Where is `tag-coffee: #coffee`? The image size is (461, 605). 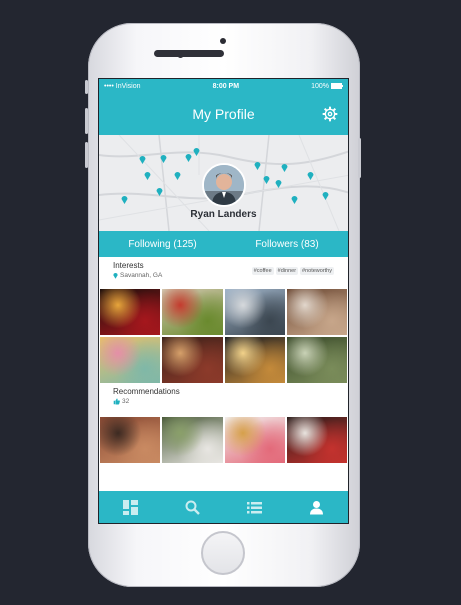
tag-coffee: #coffee is located at coordinates (262, 271).